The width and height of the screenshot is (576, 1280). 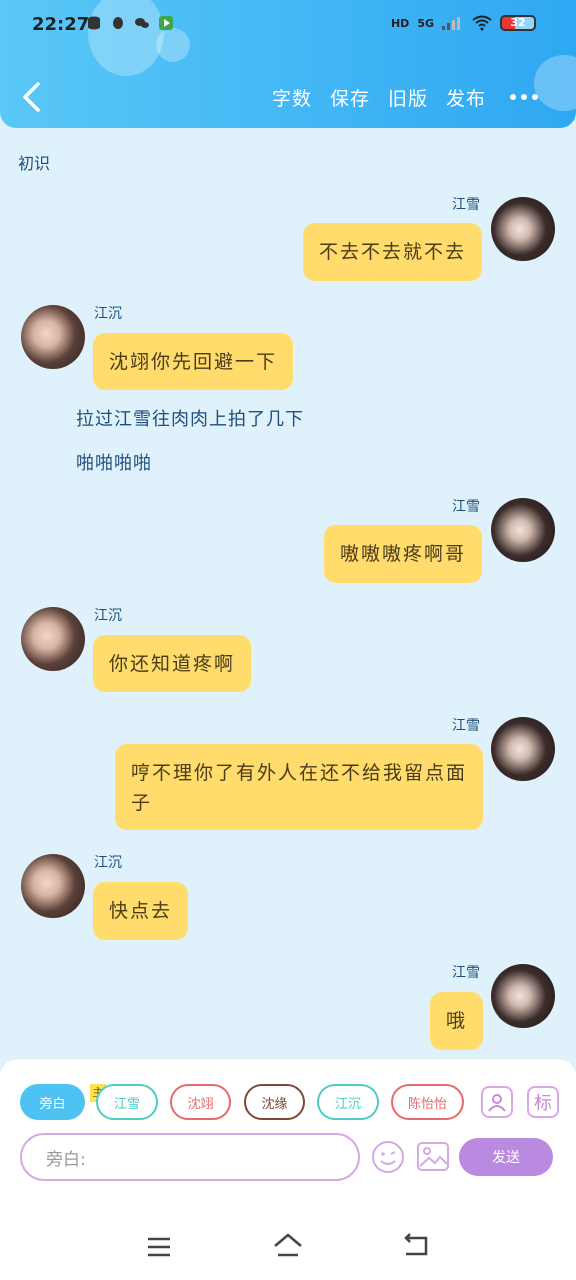 What do you see at coordinates (159, 1247) in the screenshot?
I see `menu-icon` at bounding box center [159, 1247].